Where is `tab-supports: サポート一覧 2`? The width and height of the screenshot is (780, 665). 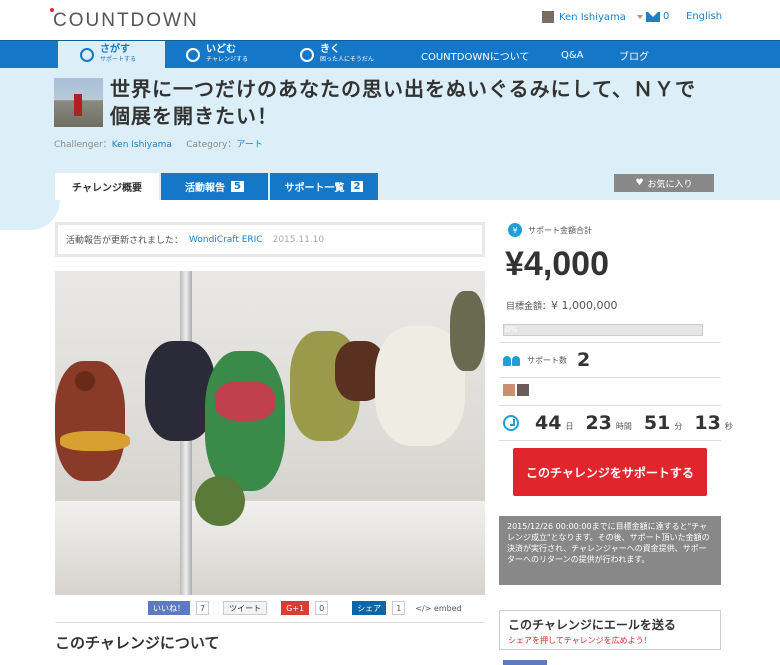 tab-supports: サポート一覧 2 is located at coordinates (324, 186).